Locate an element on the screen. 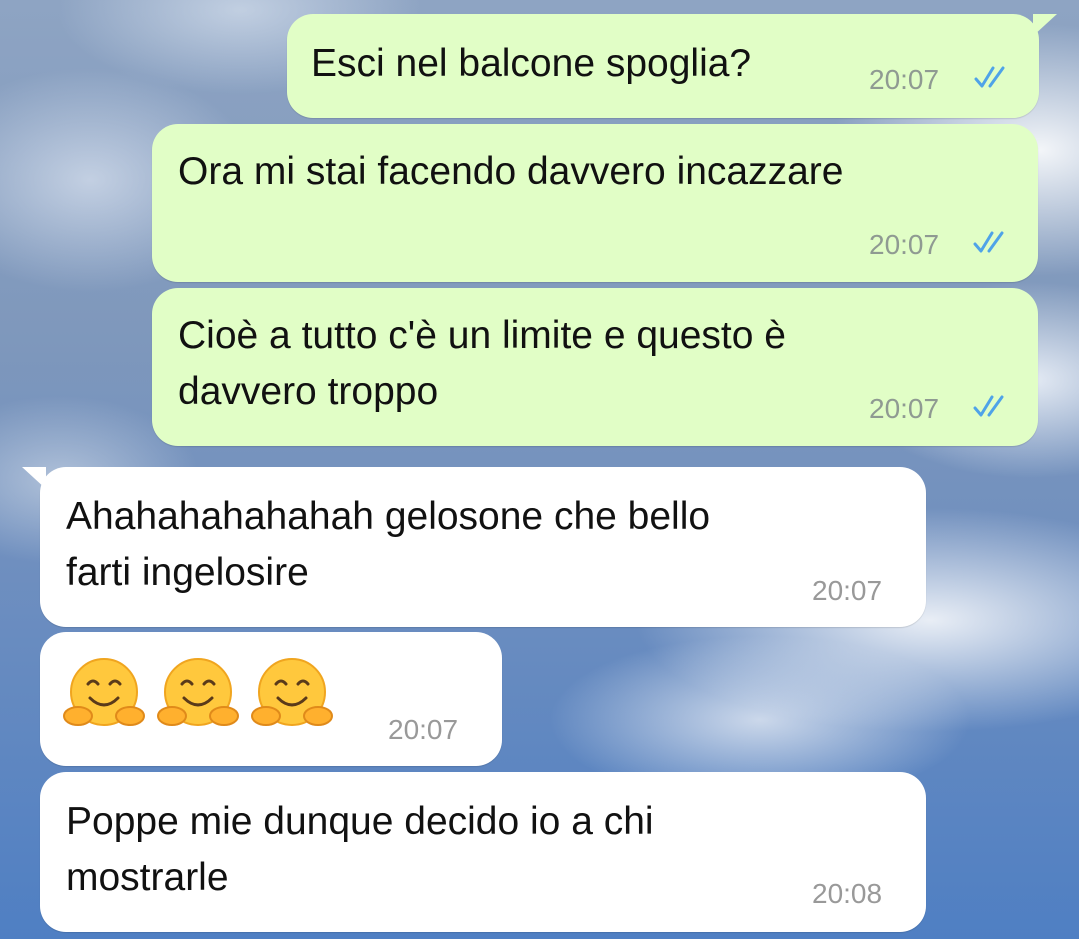 Image resolution: width=1079 pixels, height=939 pixels. message-timestamp: 20:08 is located at coordinates (847, 893).